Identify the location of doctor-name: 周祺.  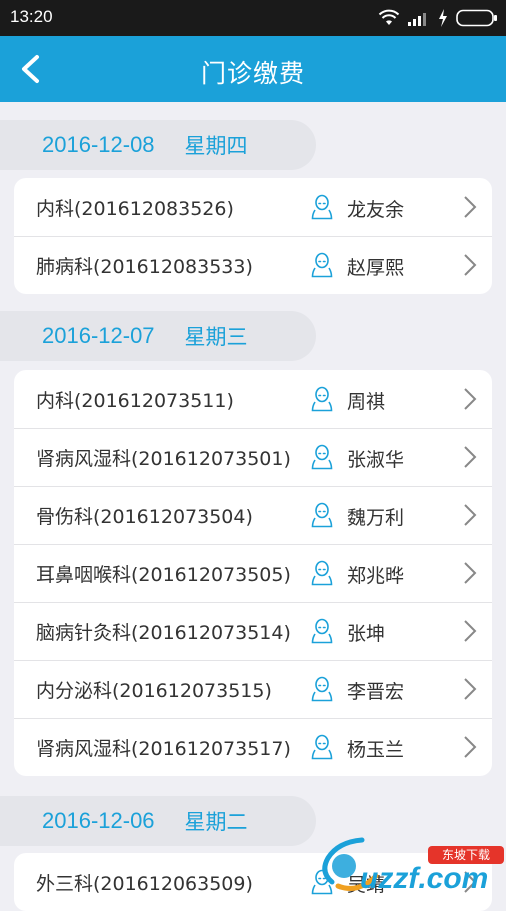
(366, 402).